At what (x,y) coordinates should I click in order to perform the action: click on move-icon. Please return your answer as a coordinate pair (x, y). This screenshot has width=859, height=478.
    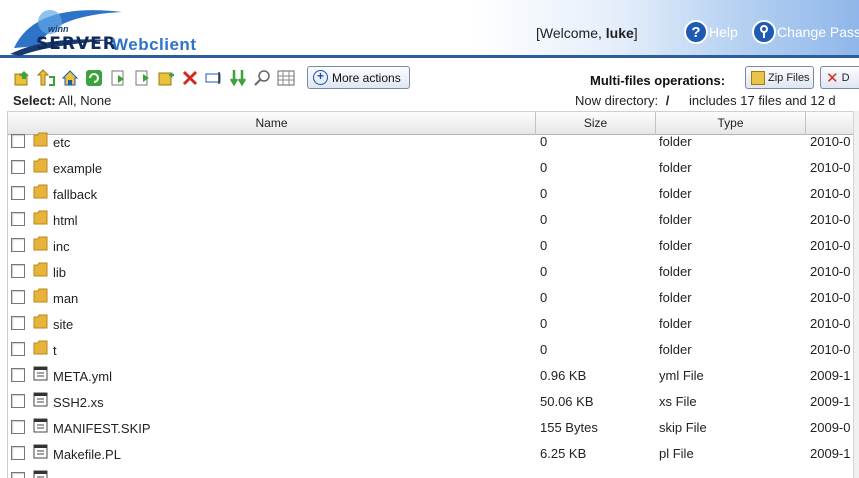
    Looking at the image, I should click on (238, 78).